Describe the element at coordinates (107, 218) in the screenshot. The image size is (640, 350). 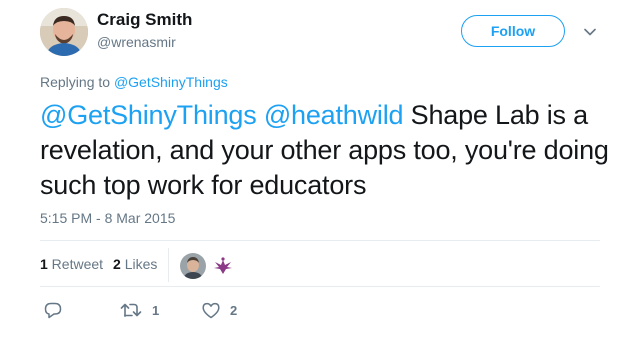
I see `tweet-timestamp: 5:15 PM - 8 Mar 2015` at that location.